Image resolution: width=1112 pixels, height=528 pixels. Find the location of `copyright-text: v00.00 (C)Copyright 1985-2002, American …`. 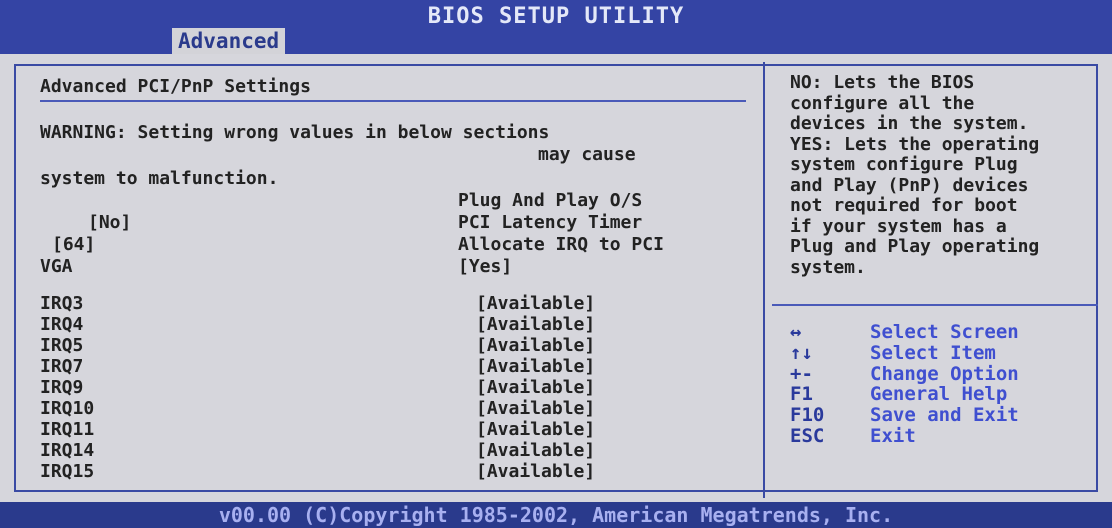

copyright-text: v00.00 (C)Copyright 1985-2002, American … is located at coordinates (556, 515).